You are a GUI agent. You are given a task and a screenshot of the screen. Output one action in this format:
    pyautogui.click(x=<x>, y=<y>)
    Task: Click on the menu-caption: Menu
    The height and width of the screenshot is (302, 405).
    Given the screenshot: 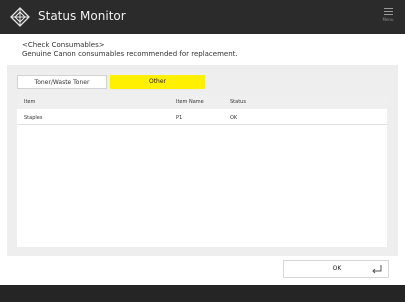 What is the action you would take?
    pyautogui.click(x=388, y=19)
    